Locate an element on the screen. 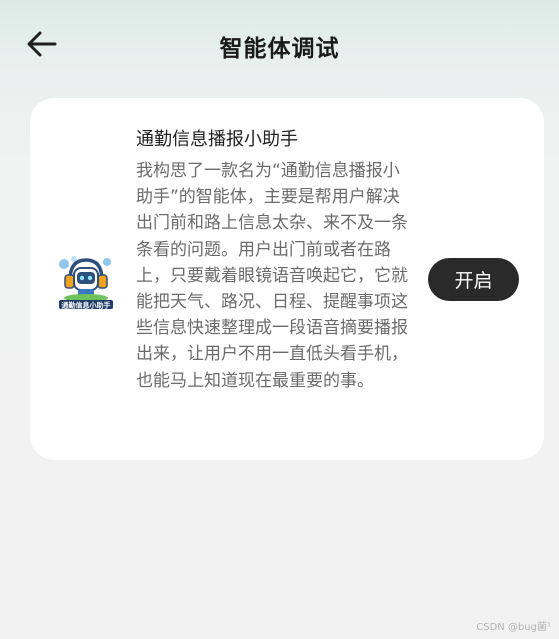 This screenshot has width=559, height=639. page-title: 智能体调试 is located at coordinates (279, 49).